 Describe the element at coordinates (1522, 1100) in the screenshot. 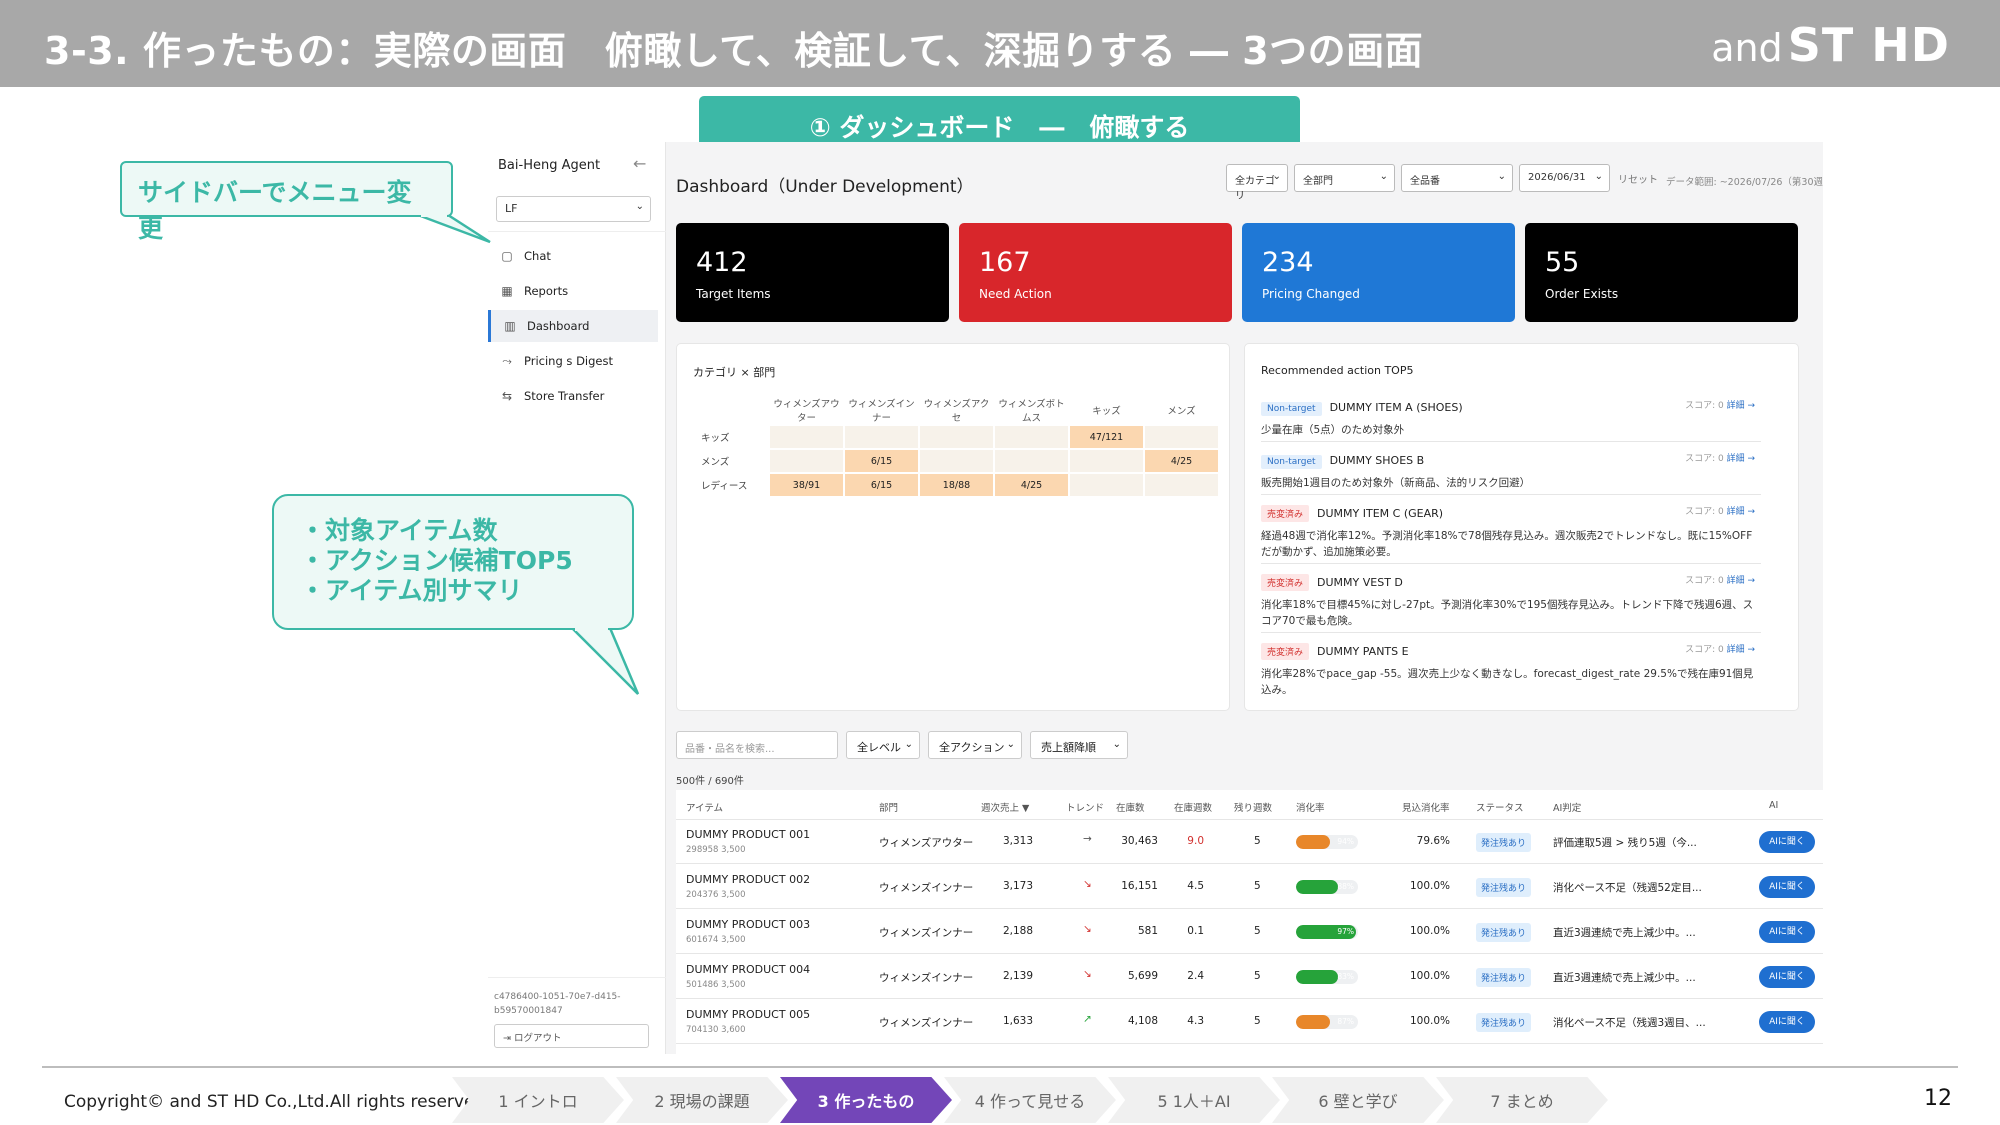

I see `step-7: 7 まとめ` at that location.